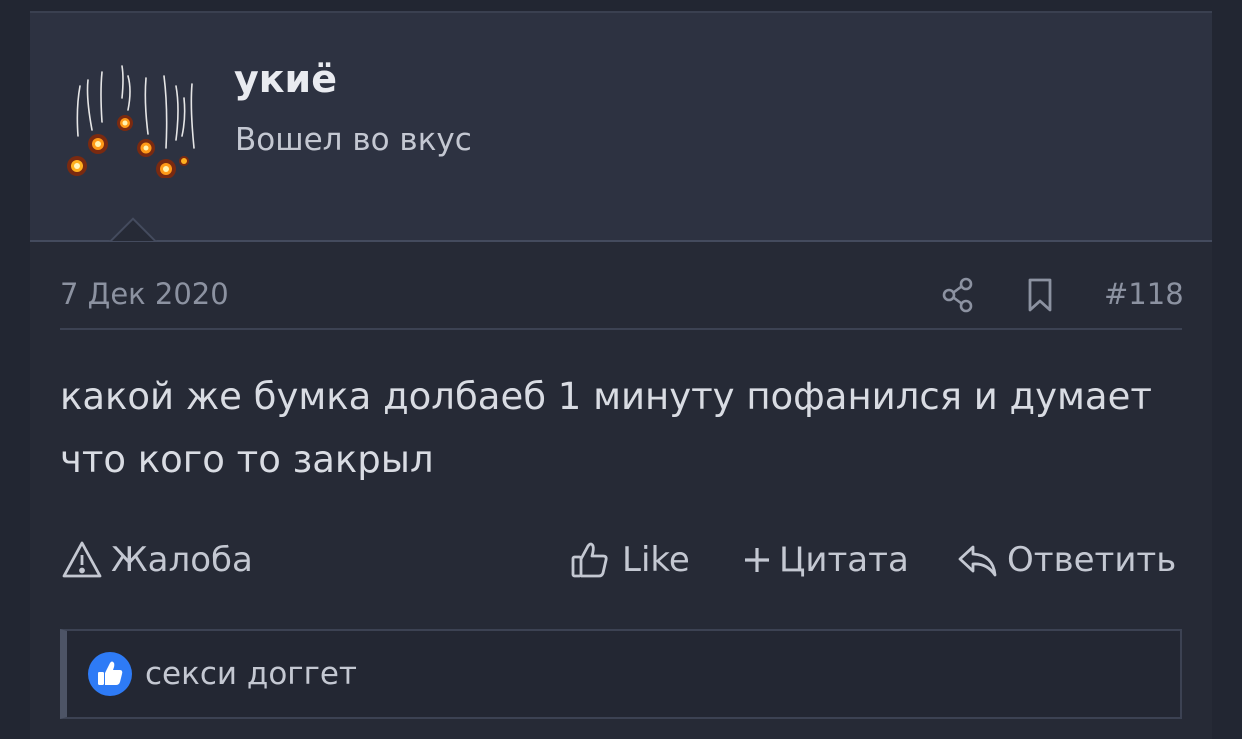  What do you see at coordinates (844, 560) in the screenshot?
I see `quote-label: Цитата` at bounding box center [844, 560].